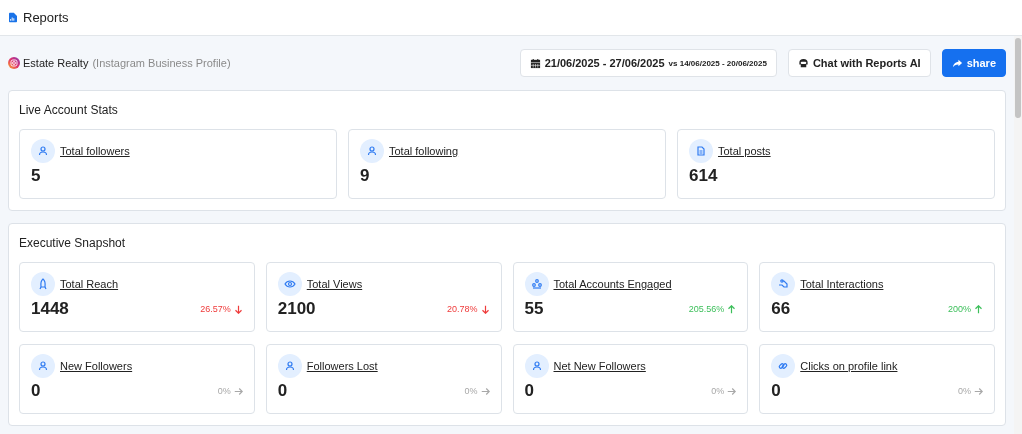  Describe the element at coordinates (648, 63) in the screenshot. I see `date-range-button: 21/06/2025 - 27/06/2025 vs 14/06/2025 - 20/06/2025` at that location.